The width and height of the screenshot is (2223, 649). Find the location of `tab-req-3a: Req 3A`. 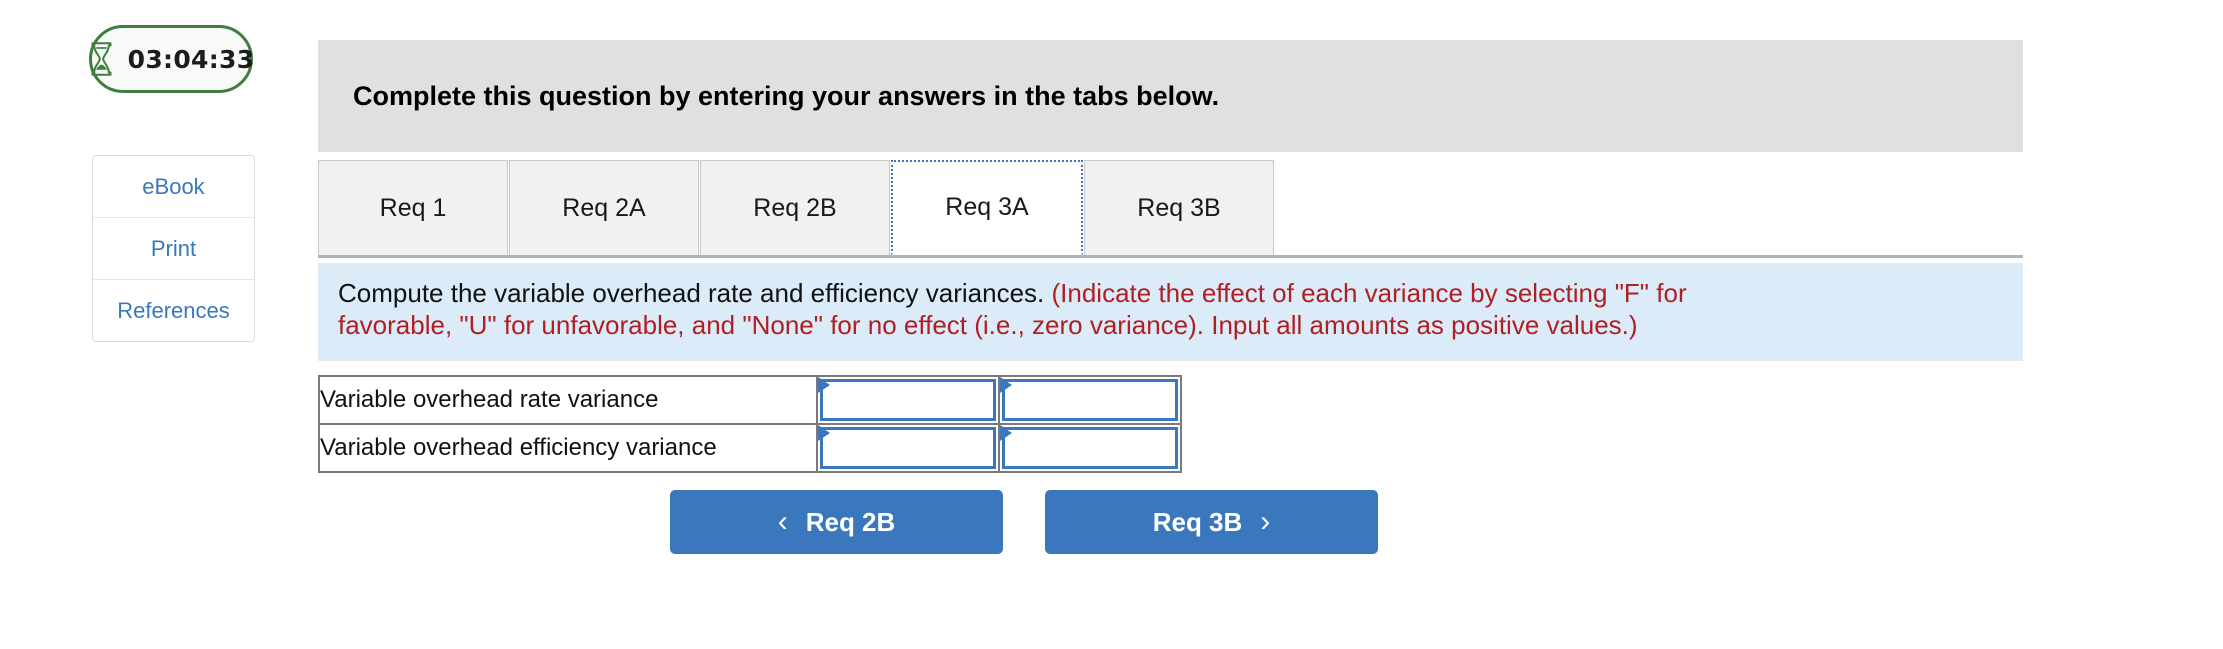

tab-req-3a: Req 3A is located at coordinates (987, 207).